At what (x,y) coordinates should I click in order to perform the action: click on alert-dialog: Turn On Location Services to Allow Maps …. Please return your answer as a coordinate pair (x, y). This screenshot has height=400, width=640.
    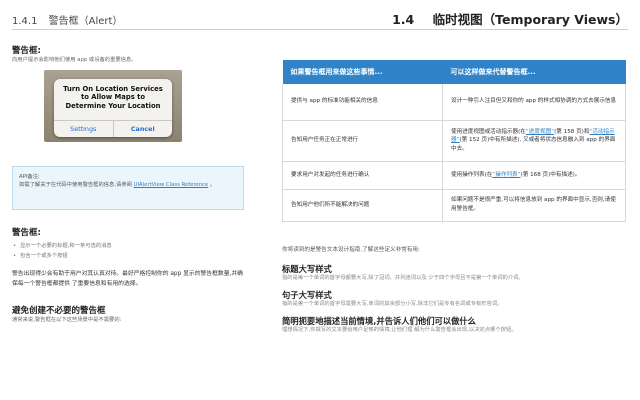
    Looking at the image, I should click on (113, 108).